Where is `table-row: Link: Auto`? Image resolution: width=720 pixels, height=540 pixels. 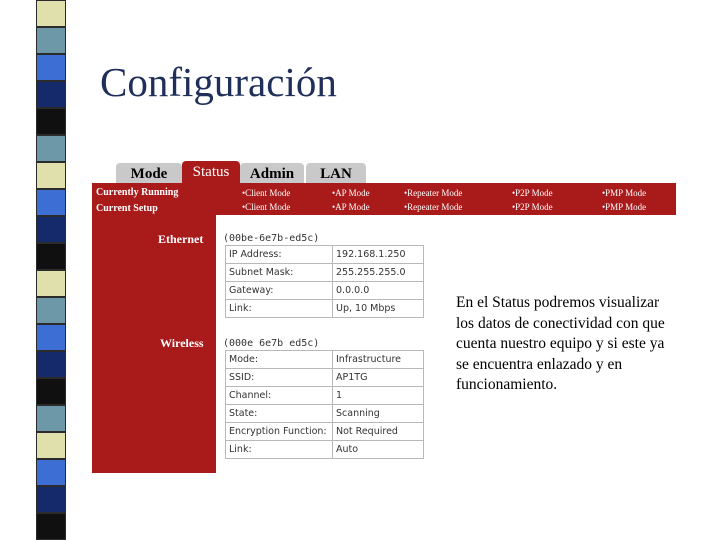
table-row: Link: Auto is located at coordinates (324, 449).